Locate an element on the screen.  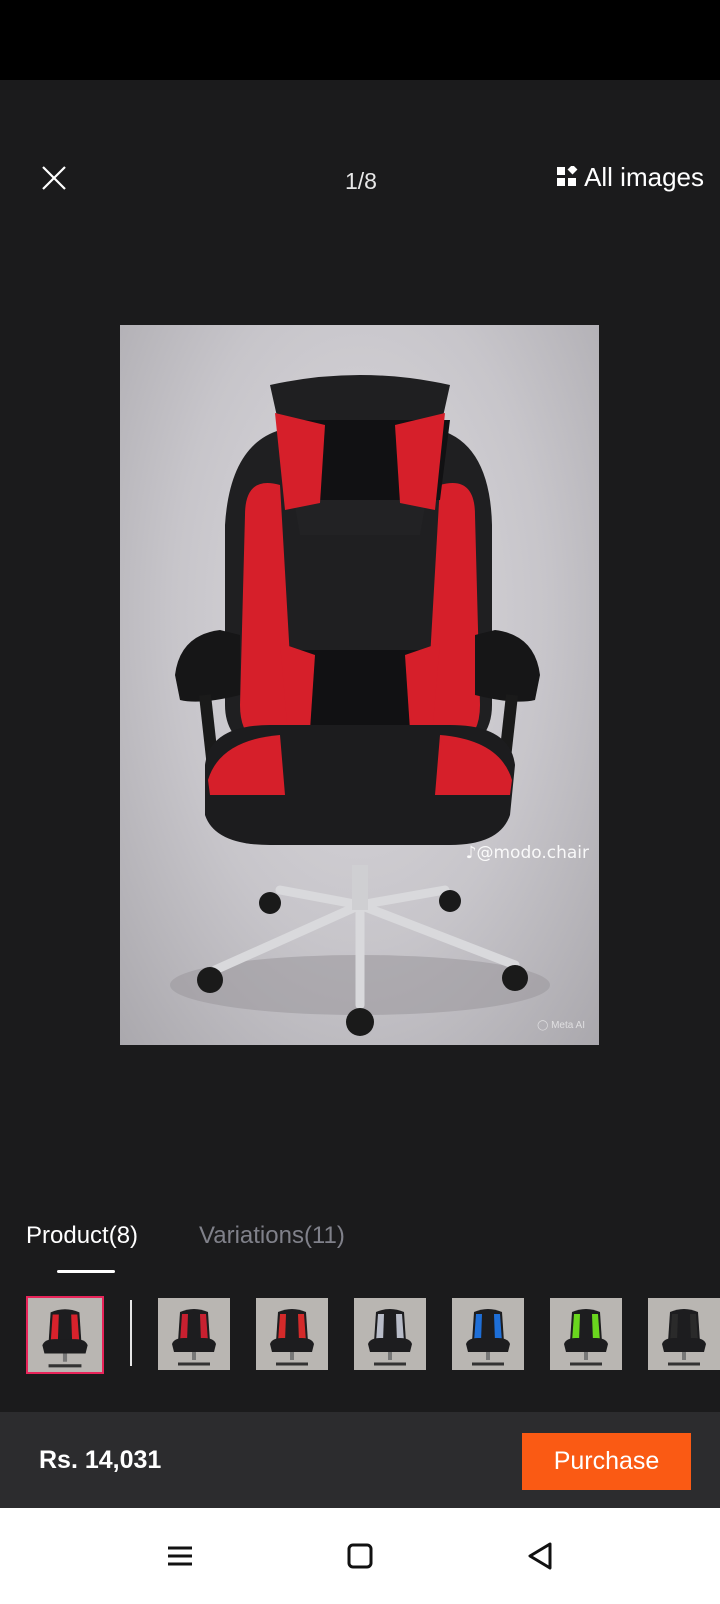
all-images-button: All images is located at coordinates (630, 177).